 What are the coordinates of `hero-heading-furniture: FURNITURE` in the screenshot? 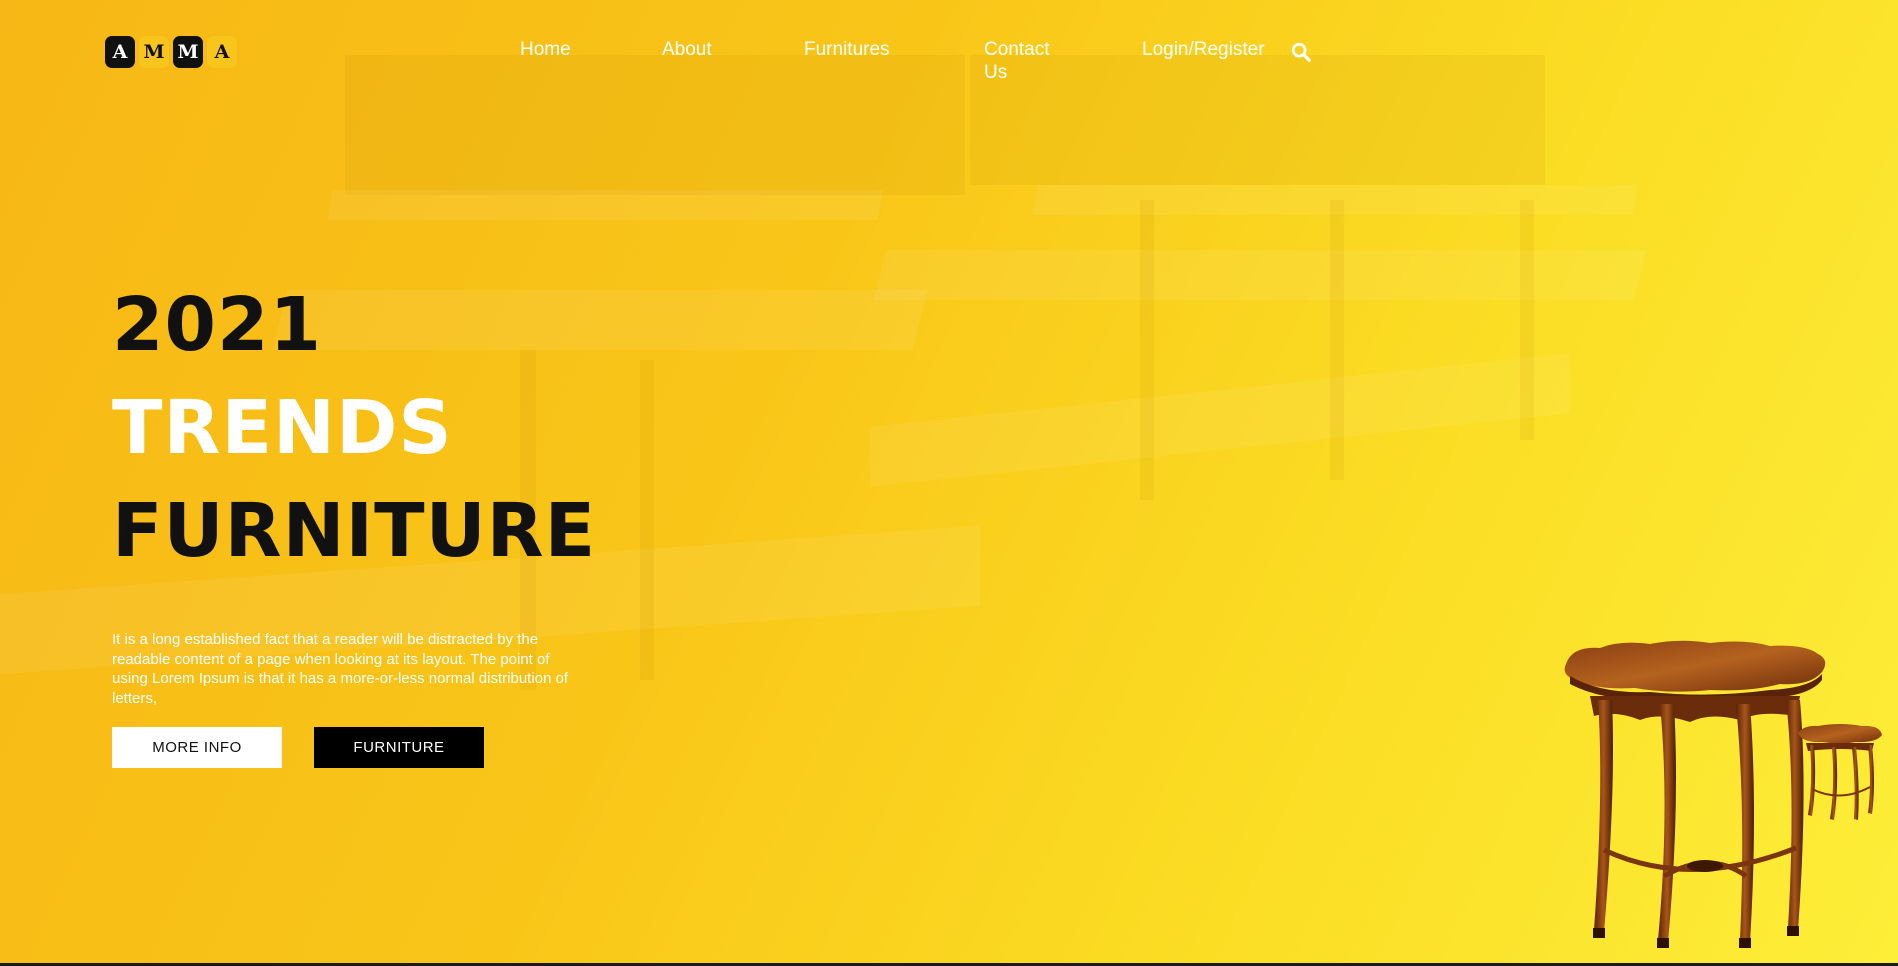 It's located at (354, 531).